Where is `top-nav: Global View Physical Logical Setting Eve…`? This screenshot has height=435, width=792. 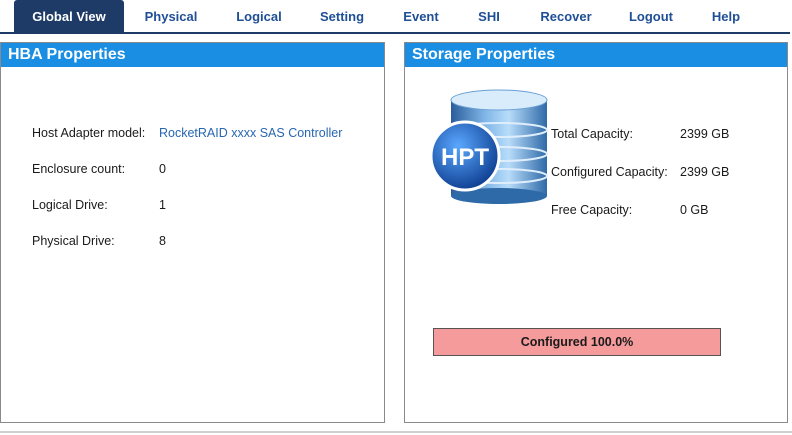
top-nav: Global View Physical Logical Setting Eve… is located at coordinates (395, 17).